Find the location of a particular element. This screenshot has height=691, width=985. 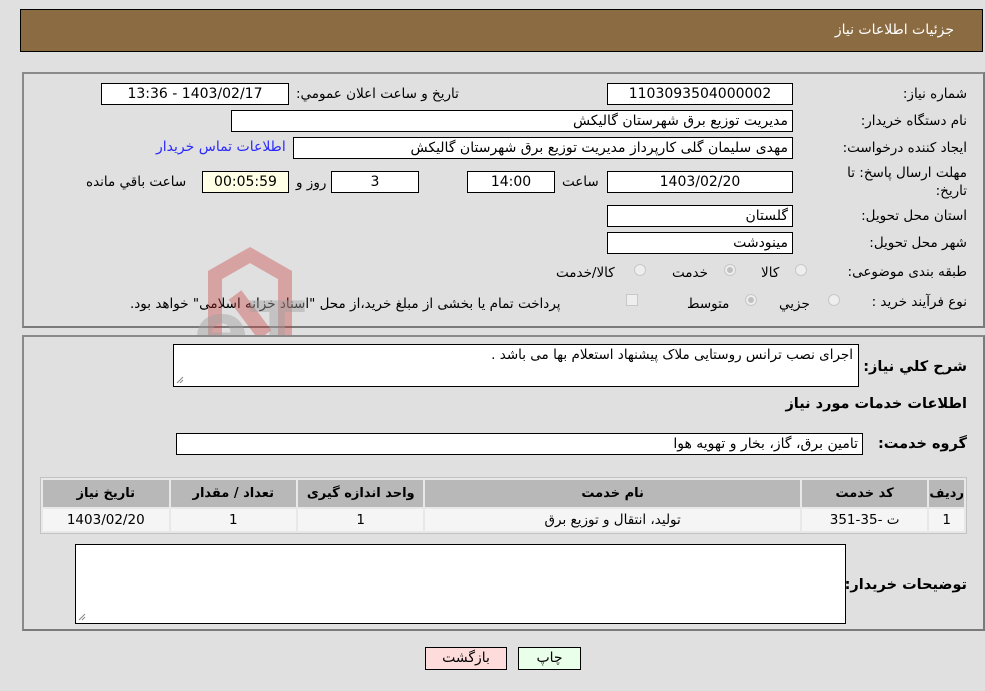

deadline-time-field: 14:00 is located at coordinates (511, 182).